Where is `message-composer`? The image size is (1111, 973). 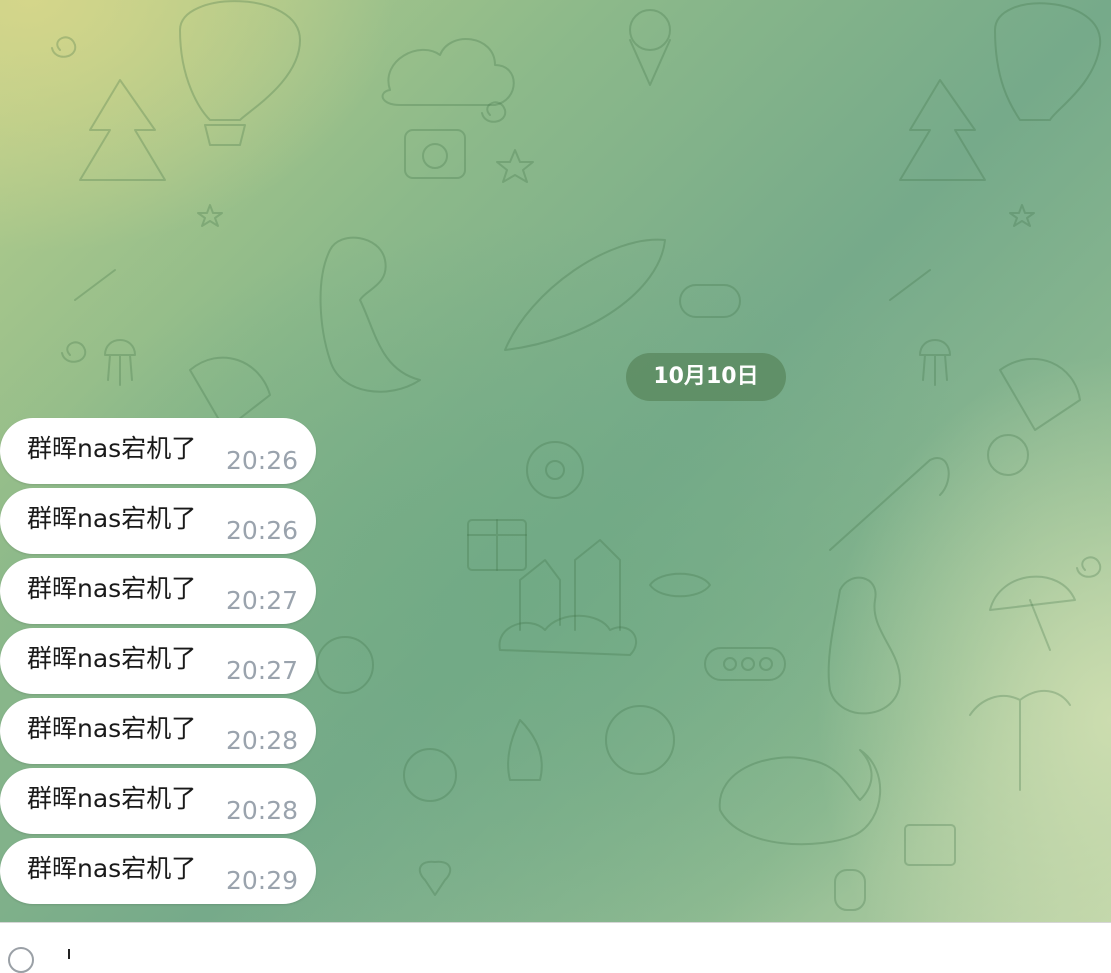 message-composer is located at coordinates (555, 947).